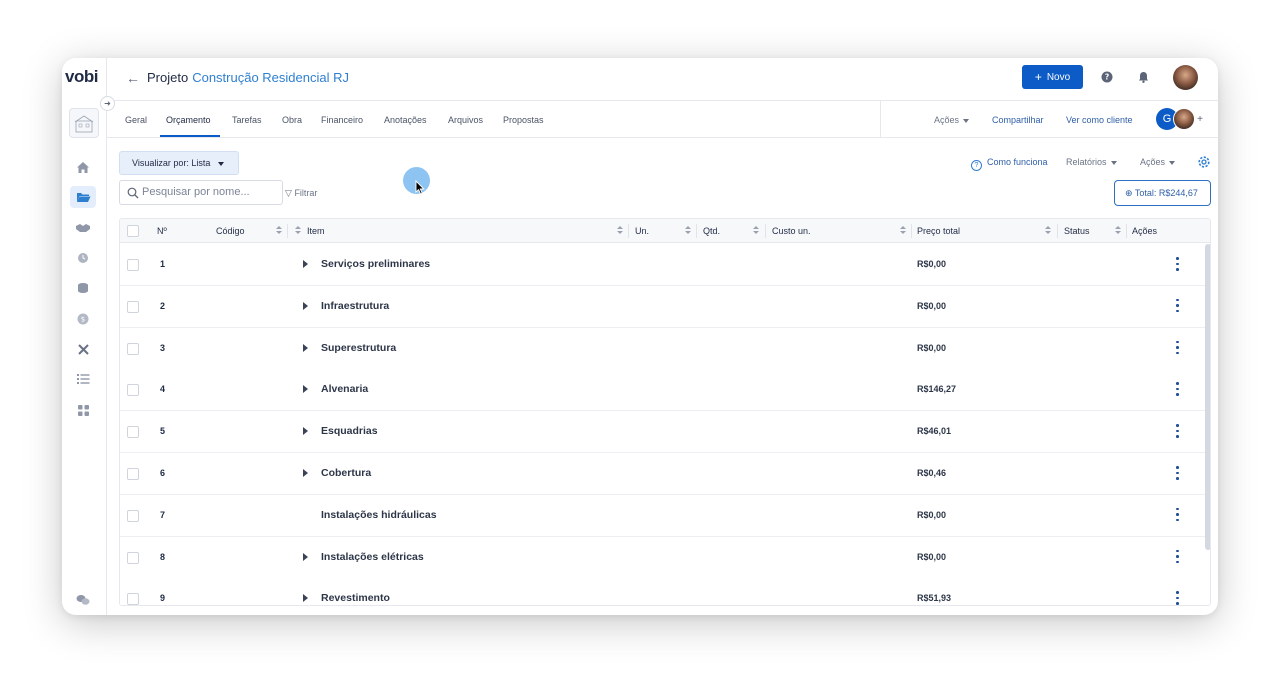  What do you see at coordinates (523, 120) in the screenshot?
I see `tab-propostas: Propostas` at bounding box center [523, 120].